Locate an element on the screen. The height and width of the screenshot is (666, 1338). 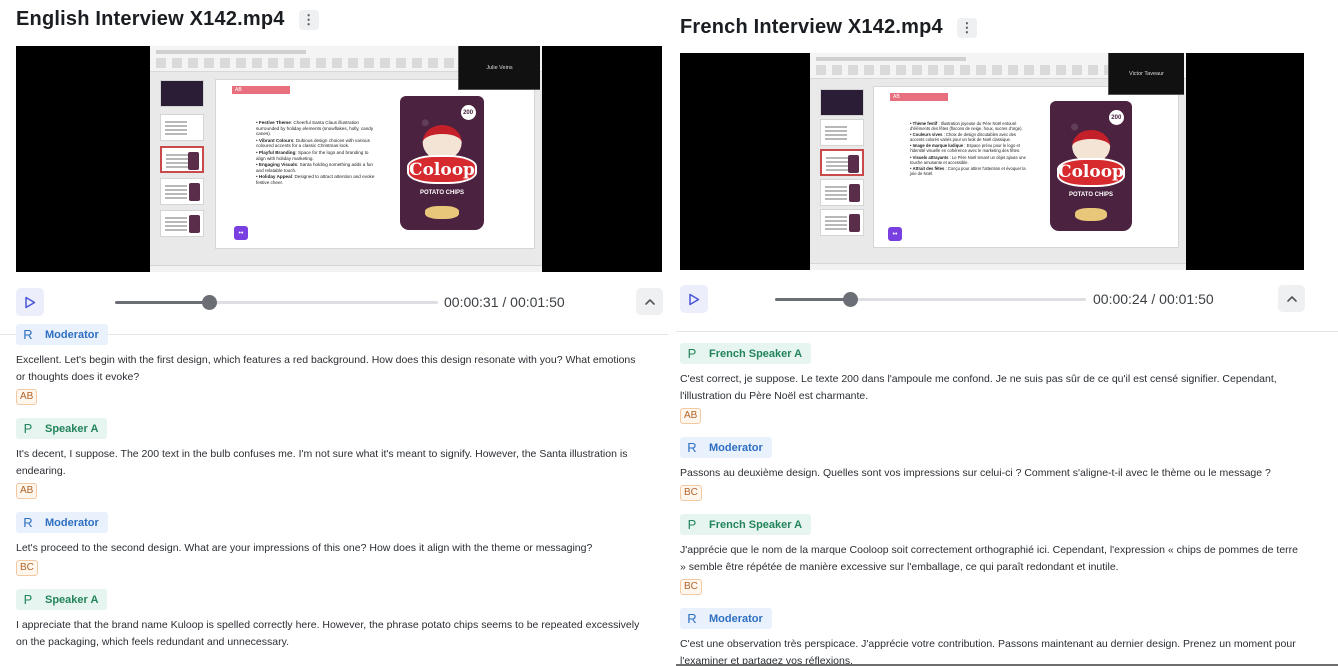
participant-tile: Victor Taveaur is located at coordinates (1146, 74).